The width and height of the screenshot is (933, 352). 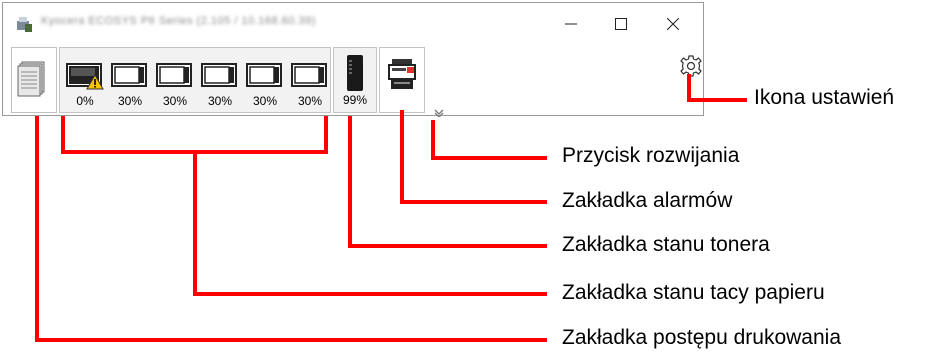 What do you see at coordinates (824, 97) in the screenshot?
I see `callout-settings: Ikona ustawień` at bounding box center [824, 97].